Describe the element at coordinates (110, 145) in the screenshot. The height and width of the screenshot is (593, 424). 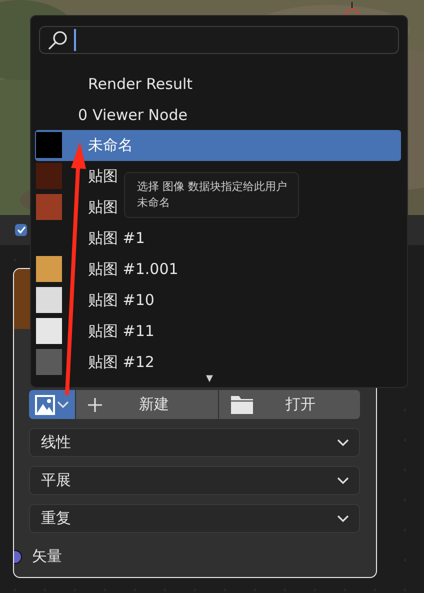
I see `item-name: 未命名` at that location.